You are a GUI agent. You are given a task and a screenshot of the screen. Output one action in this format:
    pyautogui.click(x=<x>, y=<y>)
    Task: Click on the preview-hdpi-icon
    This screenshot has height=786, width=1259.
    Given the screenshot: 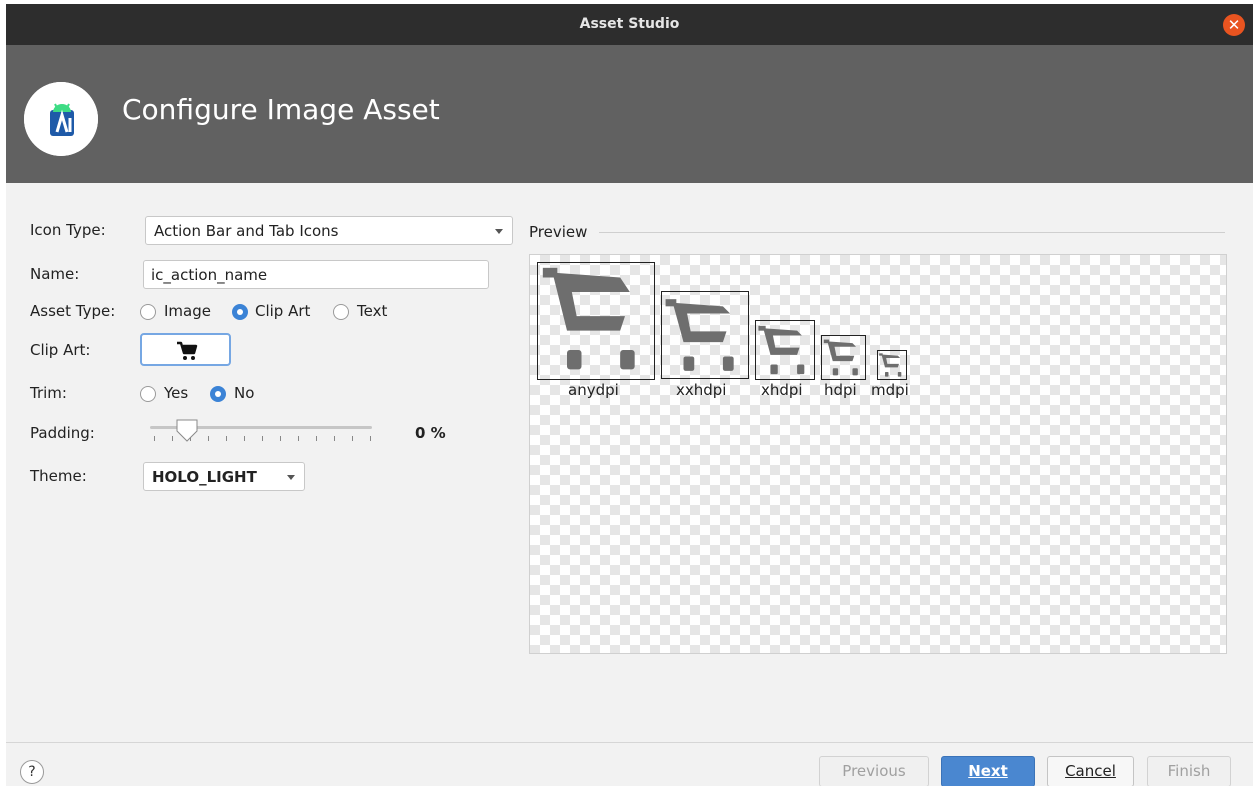 What is the action you would take?
    pyautogui.click(x=843, y=357)
    